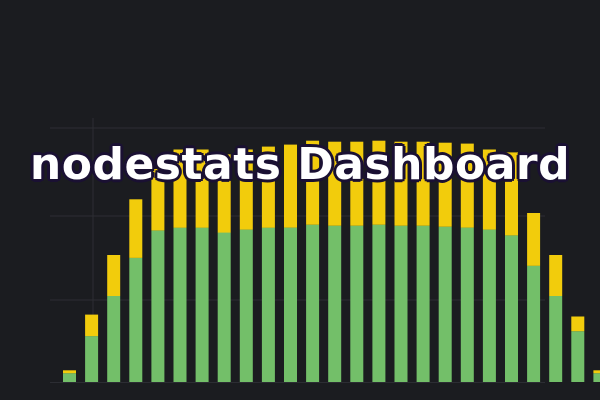 Image resolution: width=600 pixels, height=400 pixels. Describe the element at coordinates (299, 165) in the screenshot. I see `dashboard-title: nodestats Dashboard` at that location.